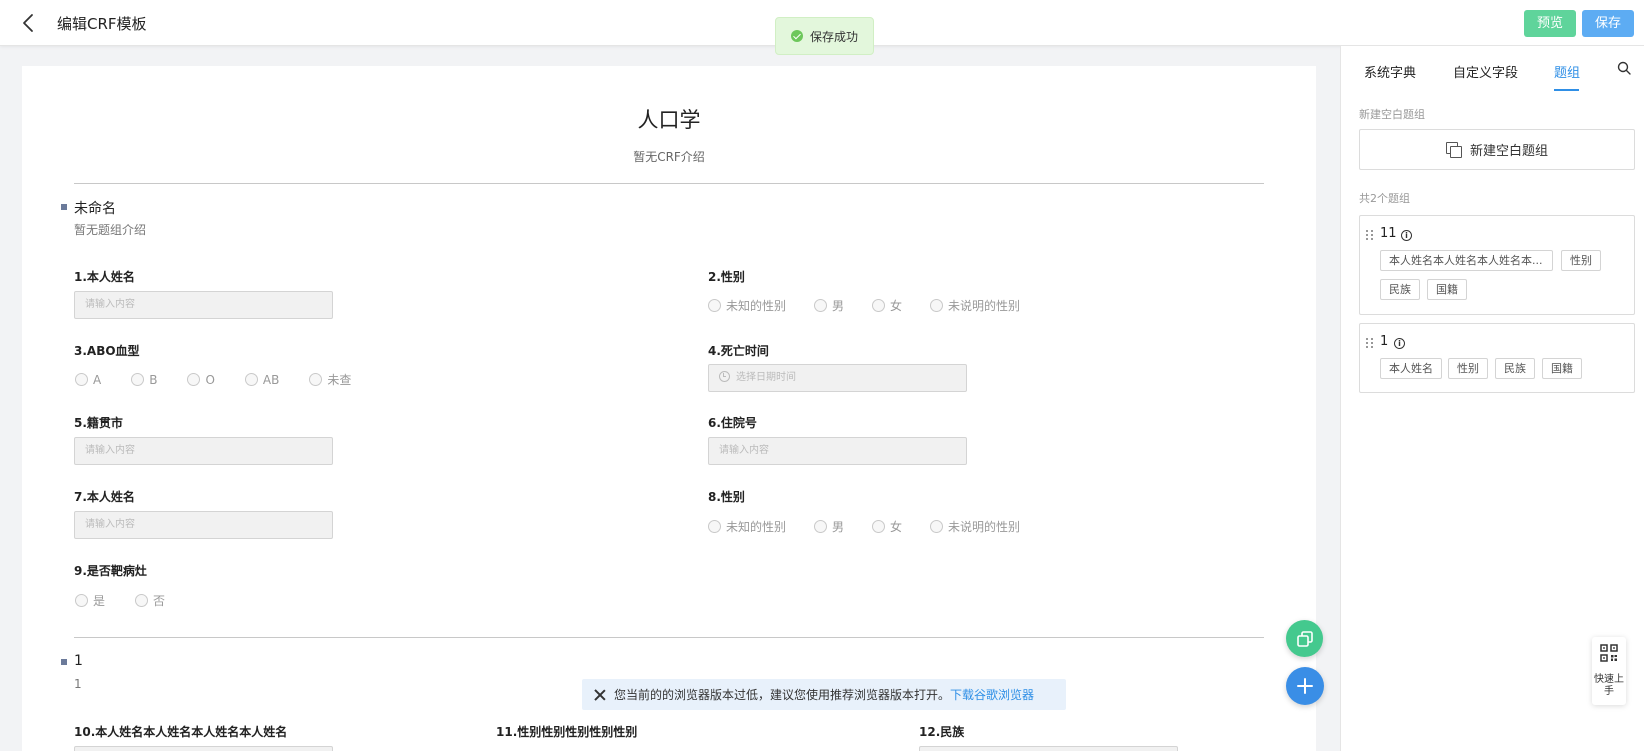 The height and width of the screenshot is (751, 1644). I want to click on group-intro: 1, so click(78, 684).